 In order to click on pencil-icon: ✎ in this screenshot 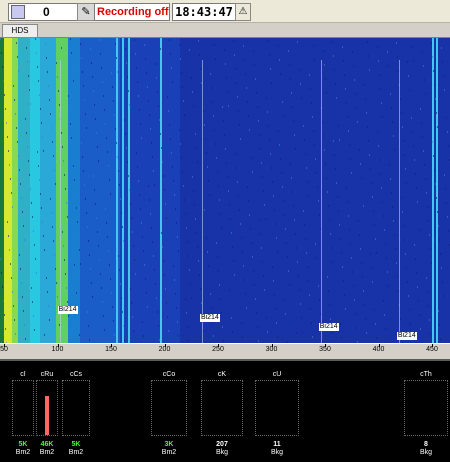, I will do `click(86, 12)`.